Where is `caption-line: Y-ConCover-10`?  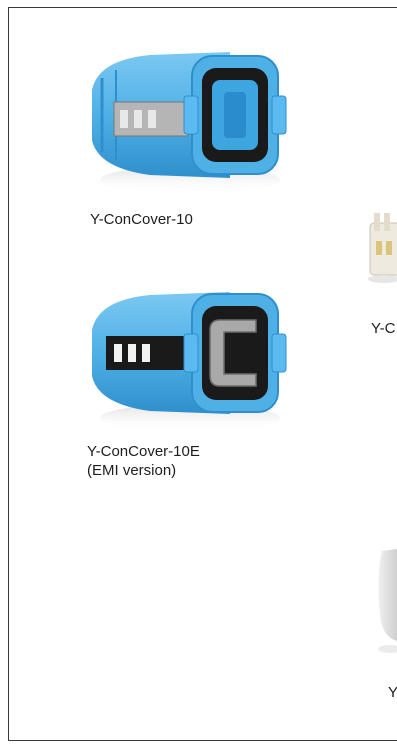
caption-line: Y-ConCover-10 is located at coordinates (141, 219).